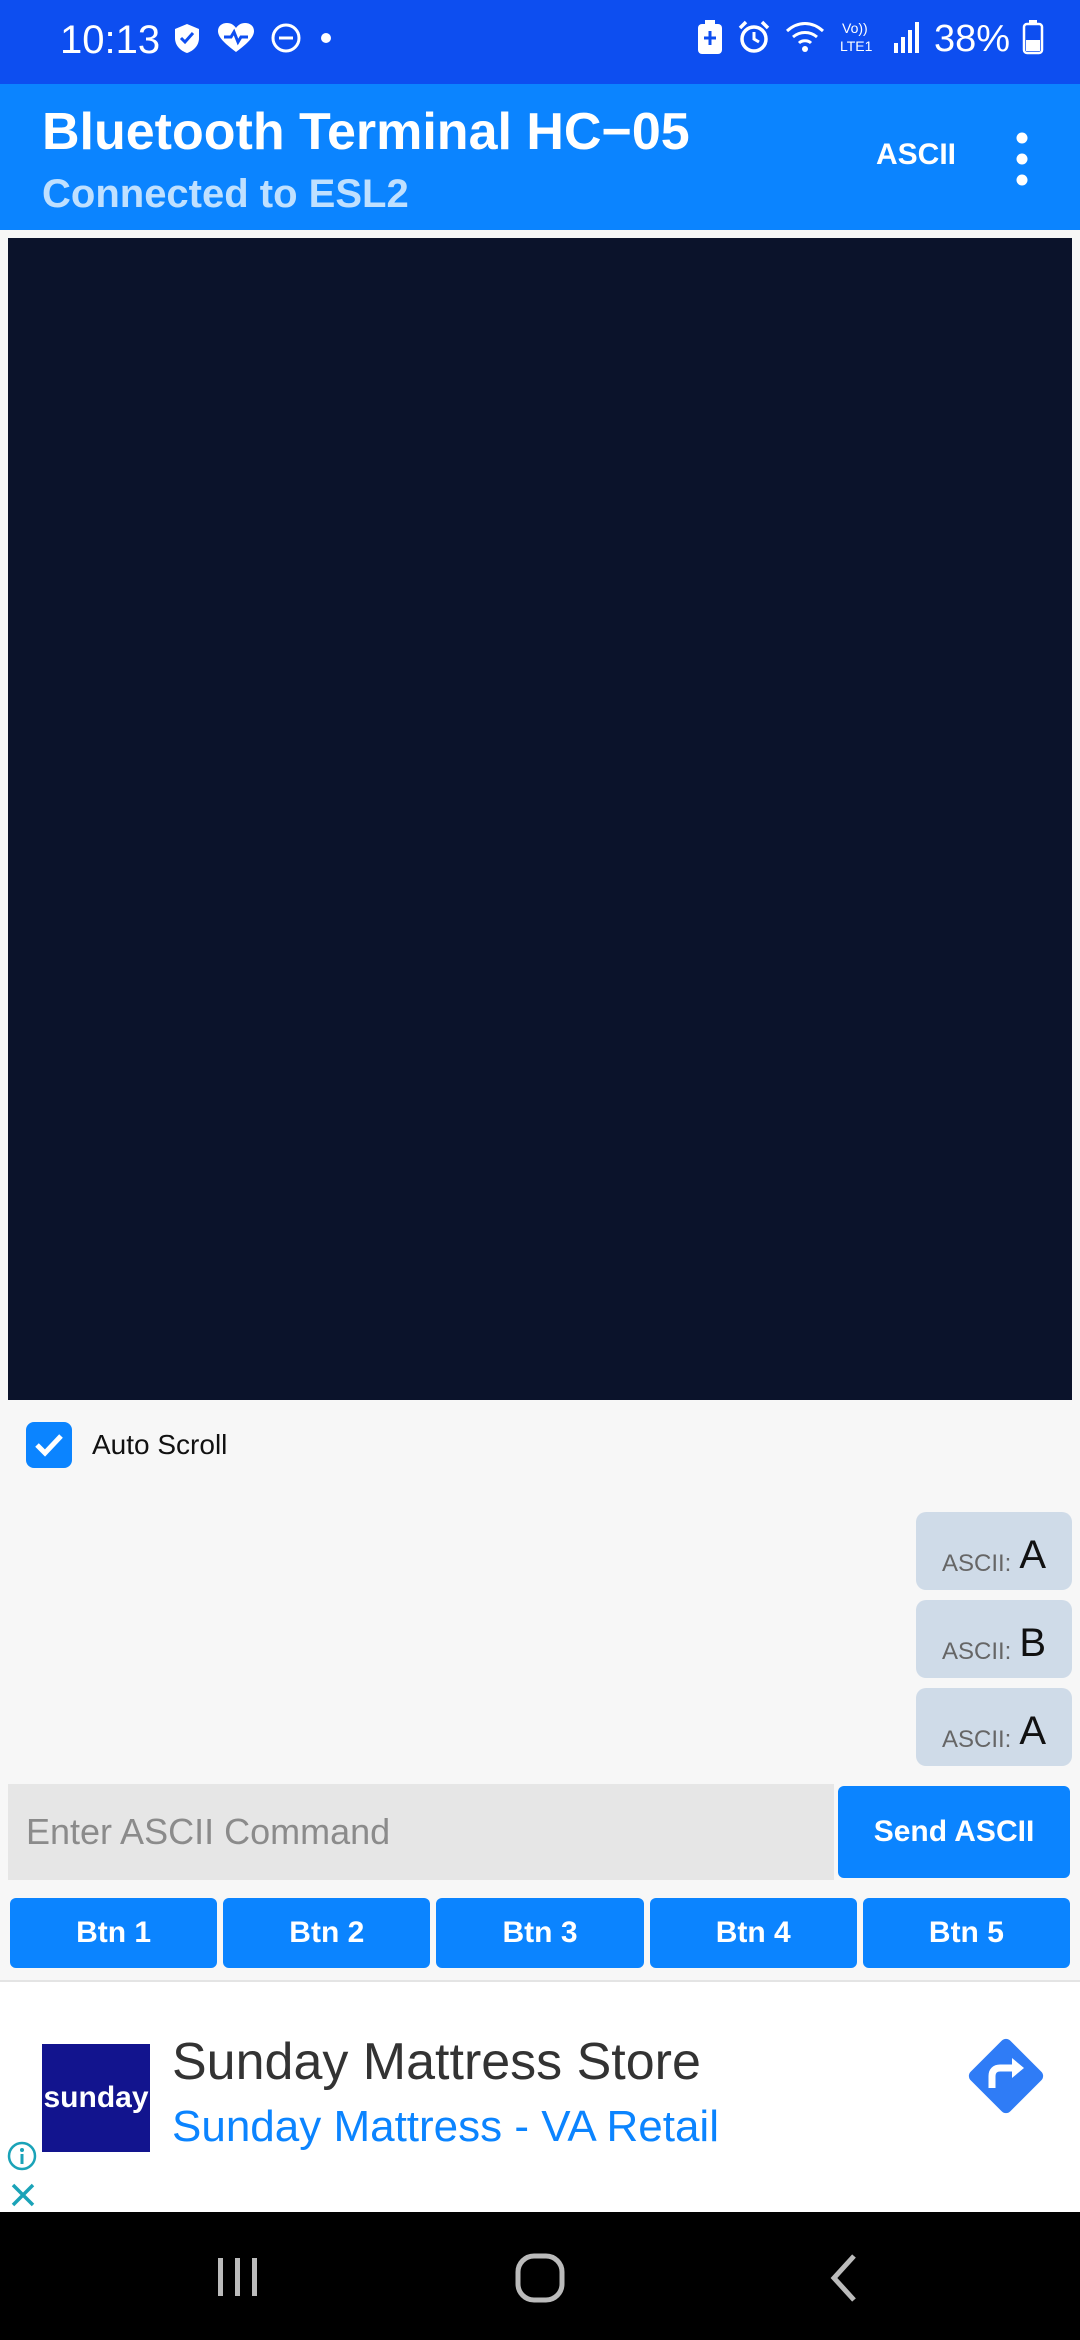 This screenshot has height=2340, width=1080. I want to click on recents-icon, so click(238, 2279).